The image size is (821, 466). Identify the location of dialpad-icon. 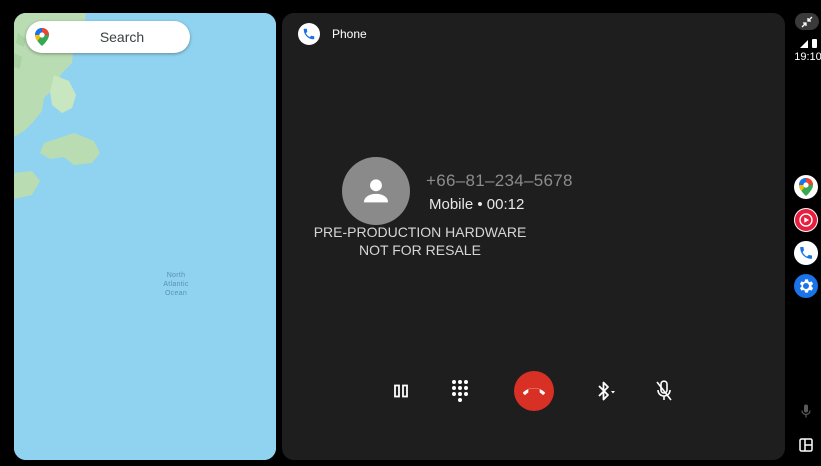
(460, 391).